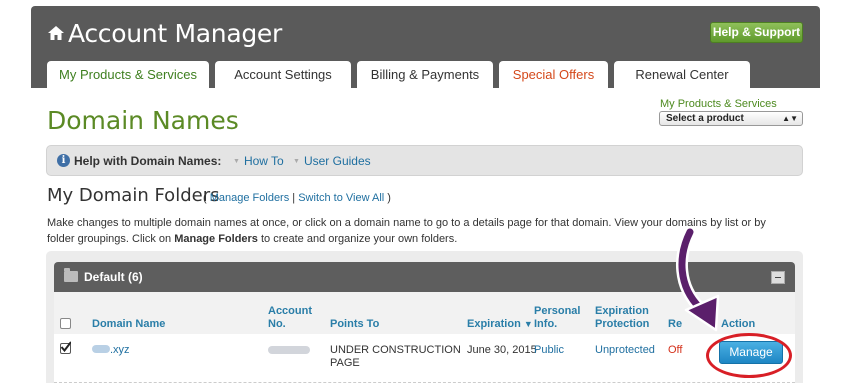 The width and height of the screenshot is (850, 383). Describe the element at coordinates (341, 198) in the screenshot. I see `switch-to-view-all-link: Switch to View All` at that location.